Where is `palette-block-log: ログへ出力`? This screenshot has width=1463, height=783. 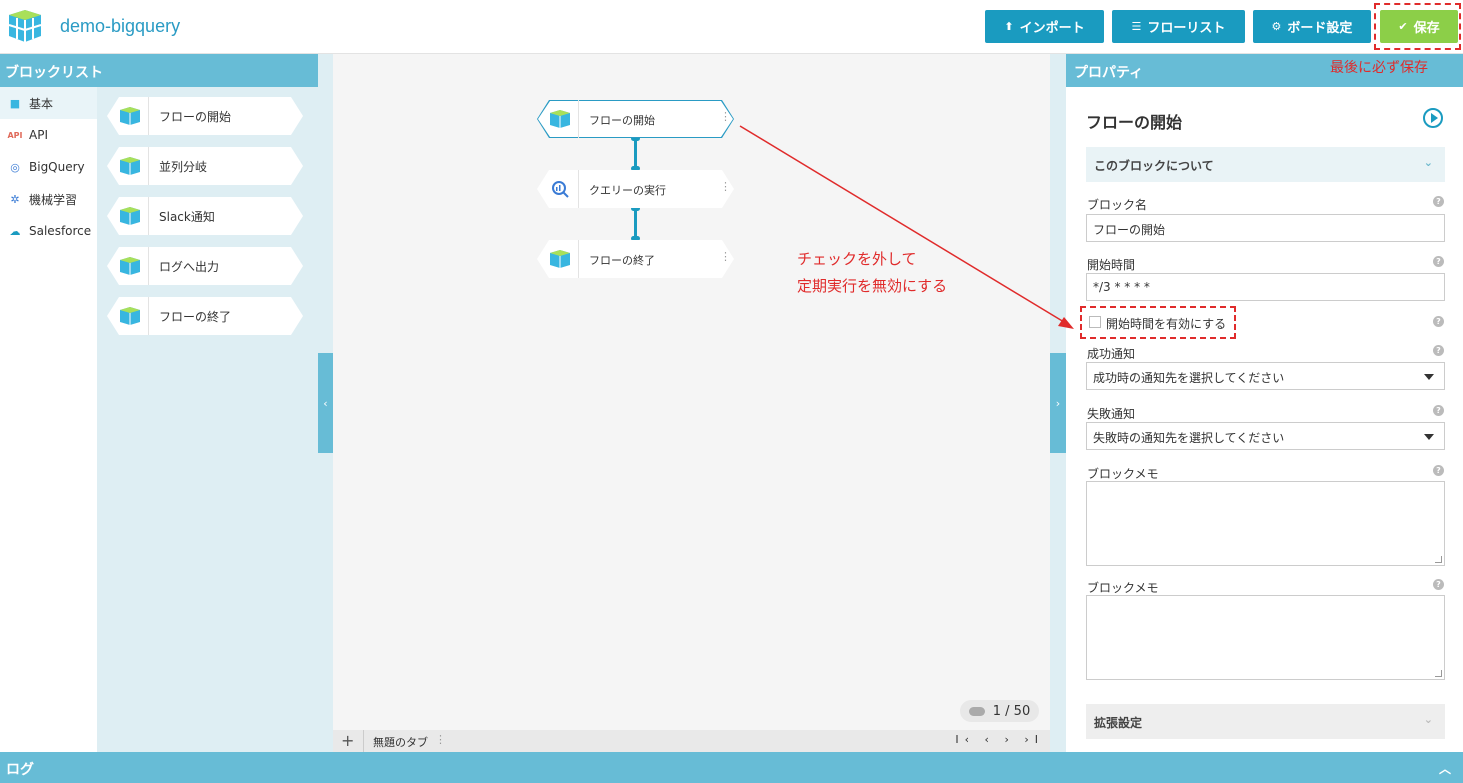 palette-block-log: ログへ出力 is located at coordinates (205, 266).